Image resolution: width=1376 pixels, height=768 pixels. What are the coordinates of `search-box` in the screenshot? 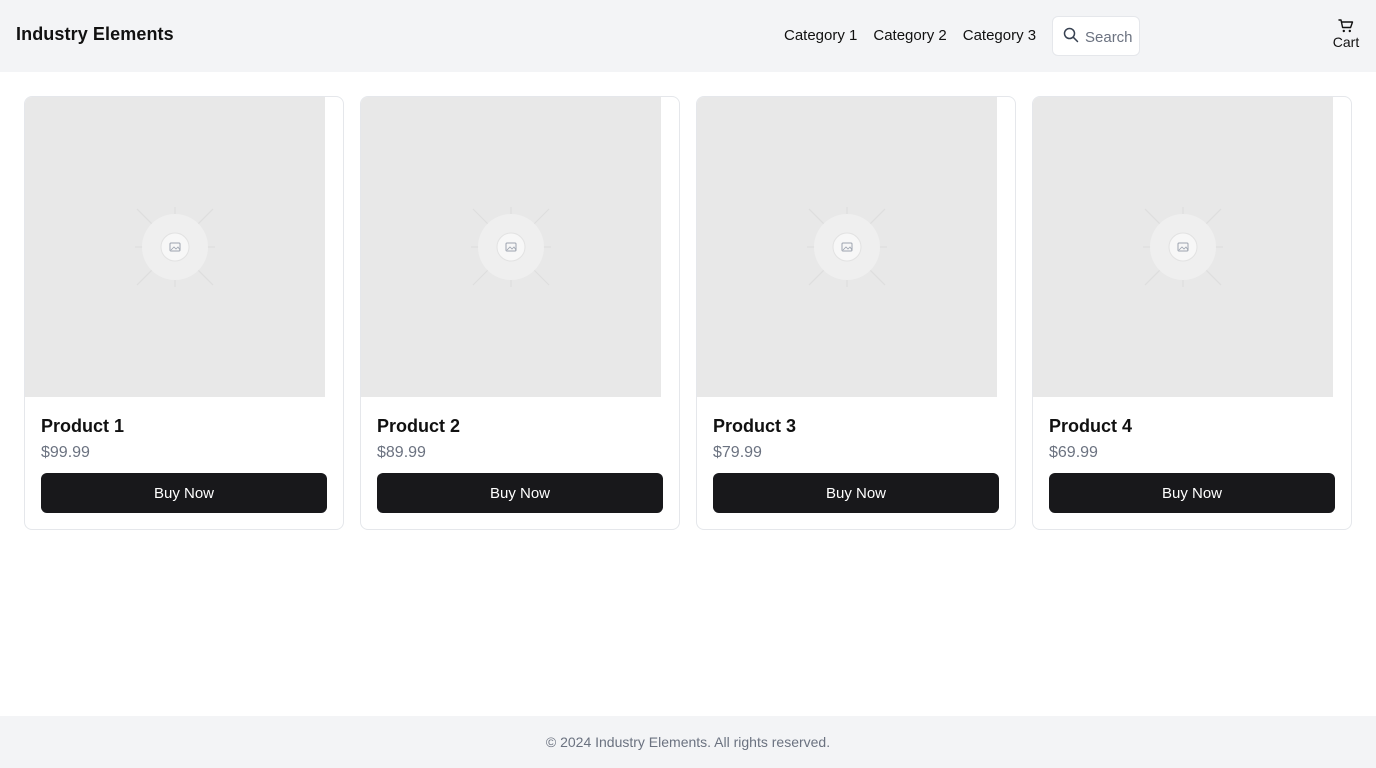 It's located at (1096, 36).